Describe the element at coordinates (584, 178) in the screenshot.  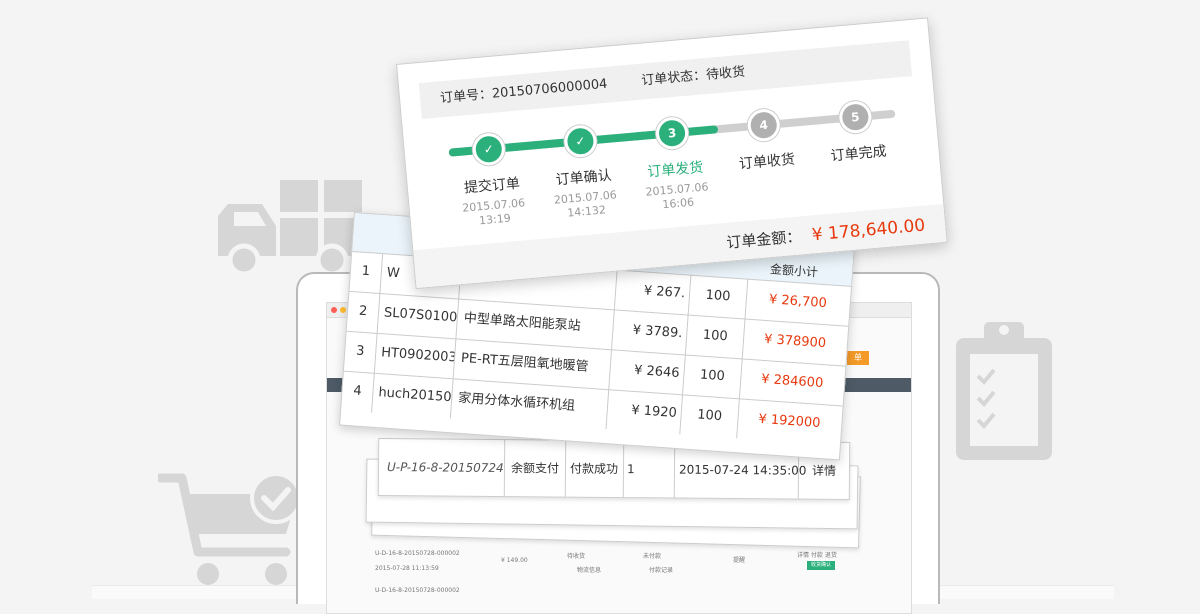
I see `step-2-label: 订单确认` at that location.